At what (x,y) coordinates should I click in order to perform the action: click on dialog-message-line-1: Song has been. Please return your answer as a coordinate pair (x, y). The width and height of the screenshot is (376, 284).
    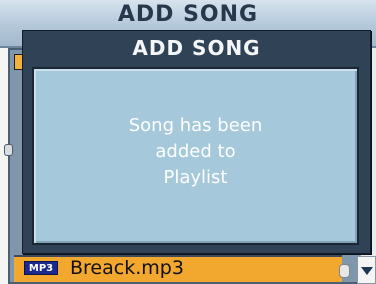
    Looking at the image, I should click on (195, 125).